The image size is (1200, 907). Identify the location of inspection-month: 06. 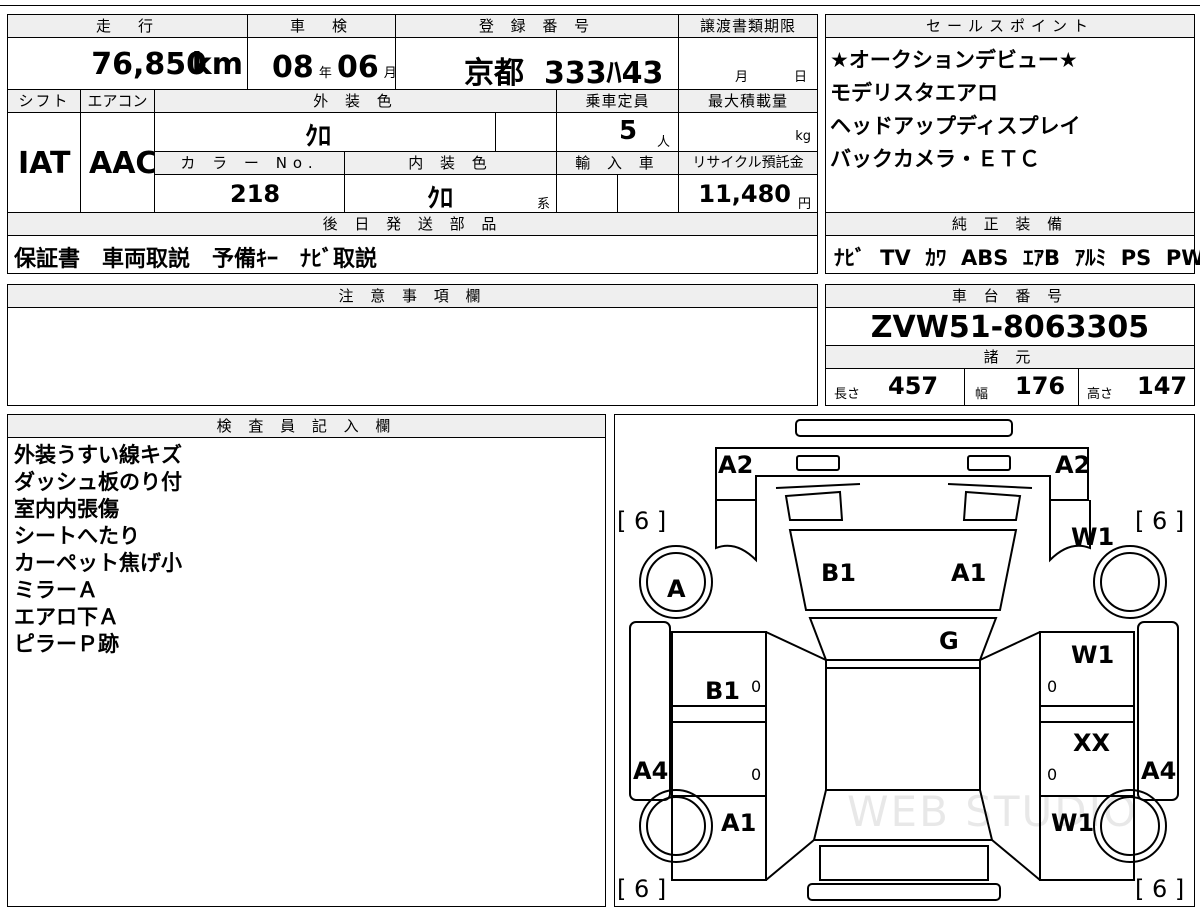
(357, 67).